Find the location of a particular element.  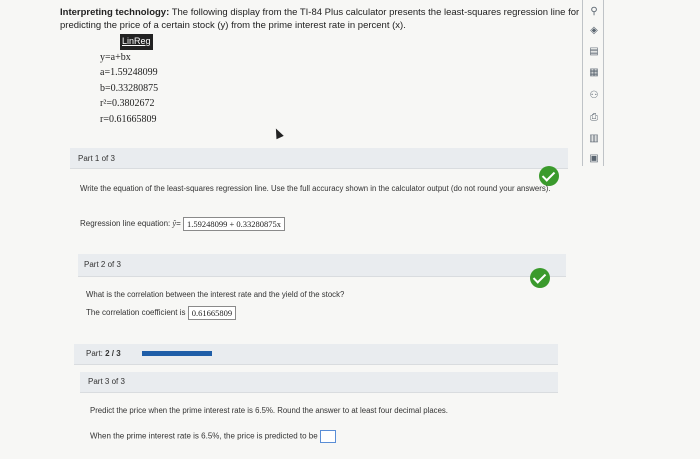

people-icon: ⚇ is located at coordinates (594, 96).